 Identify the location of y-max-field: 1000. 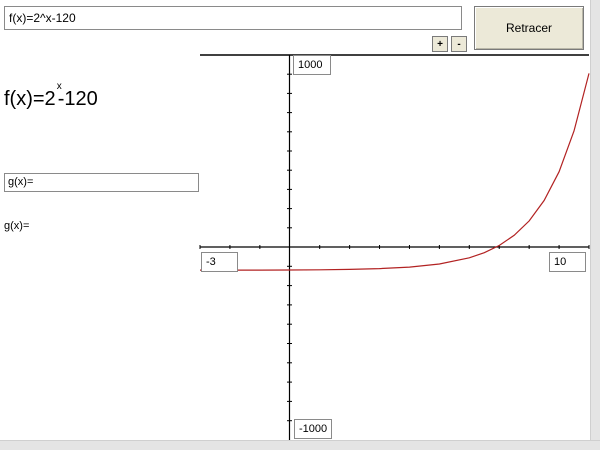
(312, 65).